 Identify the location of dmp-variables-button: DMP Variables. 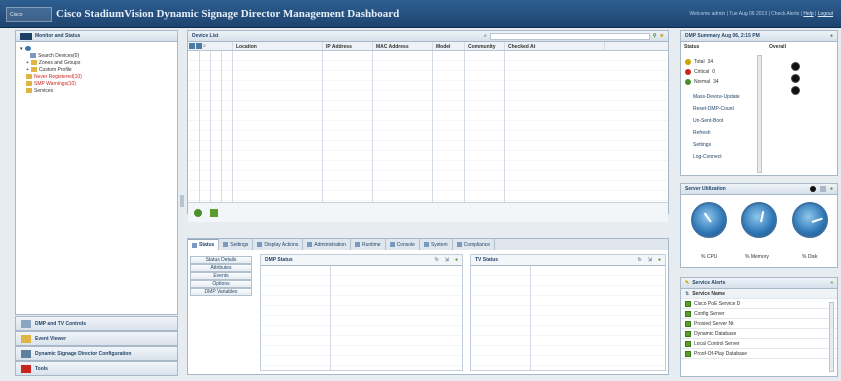
(221, 292).